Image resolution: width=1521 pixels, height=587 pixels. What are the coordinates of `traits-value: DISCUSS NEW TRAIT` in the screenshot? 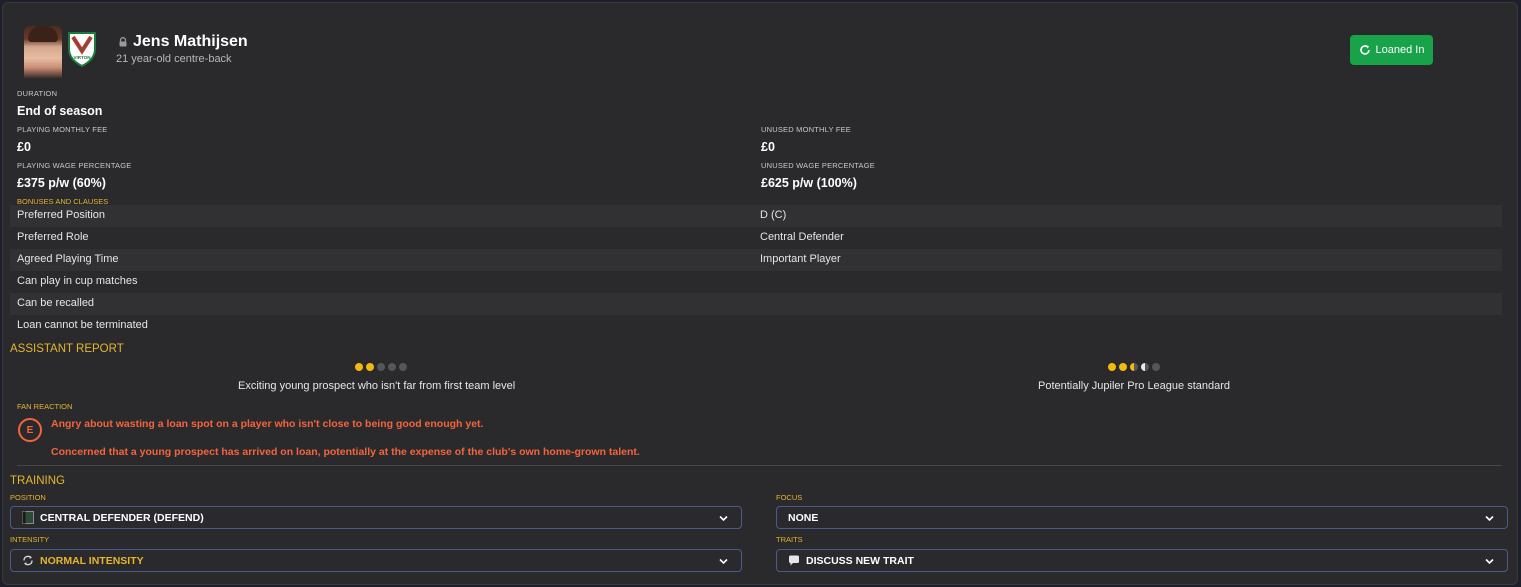 It's located at (860, 561).